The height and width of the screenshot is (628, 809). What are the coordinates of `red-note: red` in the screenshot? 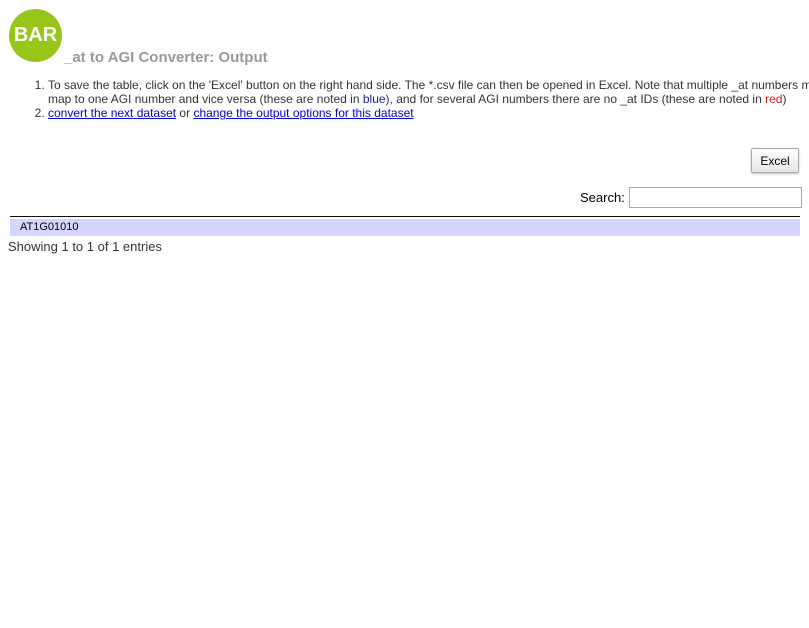 It's located at (774, 99).